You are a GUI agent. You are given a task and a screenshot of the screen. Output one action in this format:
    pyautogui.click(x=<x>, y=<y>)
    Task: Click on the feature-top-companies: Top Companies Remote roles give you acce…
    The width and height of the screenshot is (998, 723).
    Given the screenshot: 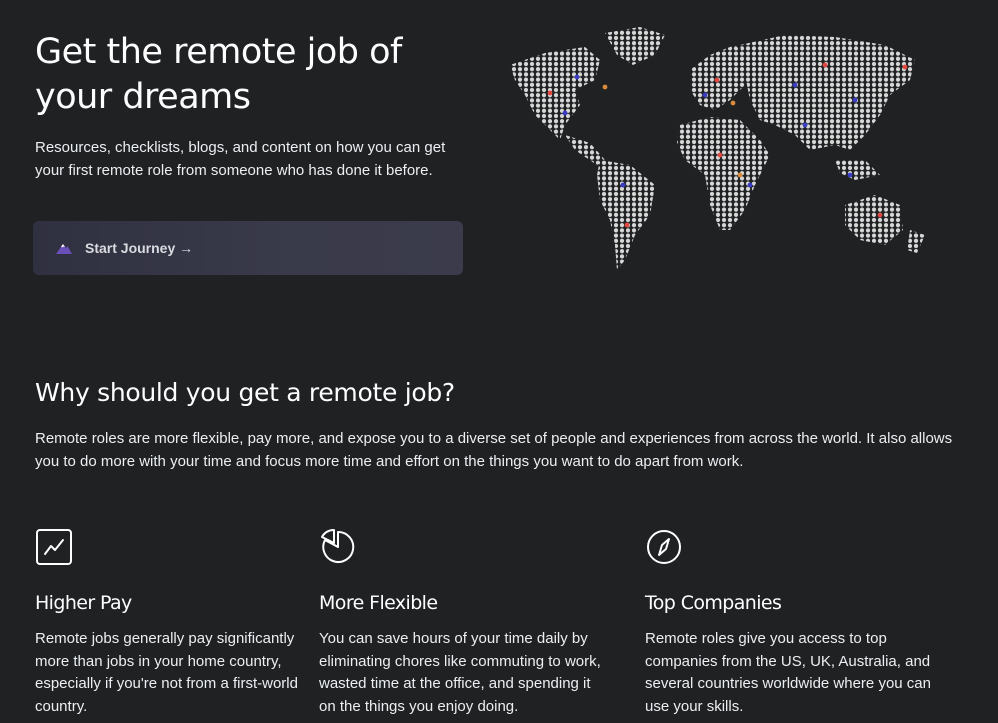 What is the action you would take?
    pyautogui.click(x=795, y=621)
    